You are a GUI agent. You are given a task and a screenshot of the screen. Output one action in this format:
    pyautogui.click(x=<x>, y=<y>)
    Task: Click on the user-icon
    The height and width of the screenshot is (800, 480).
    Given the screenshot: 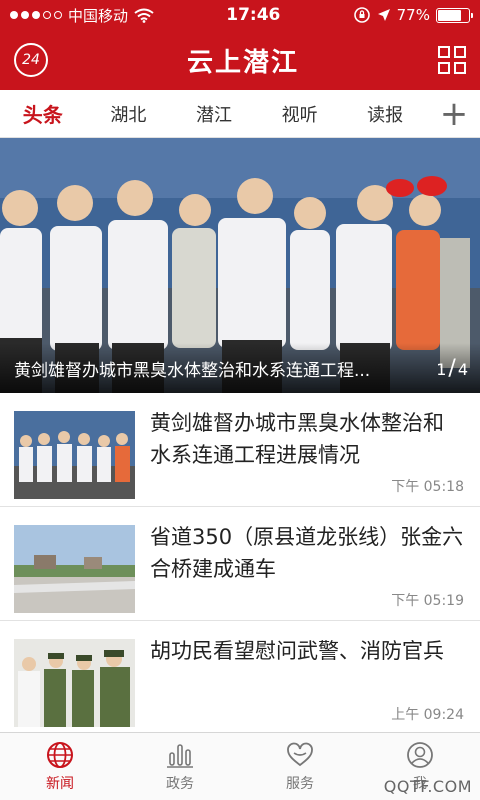 What is the action you would take?
    pyautogui.click(x=420, y=754)
    